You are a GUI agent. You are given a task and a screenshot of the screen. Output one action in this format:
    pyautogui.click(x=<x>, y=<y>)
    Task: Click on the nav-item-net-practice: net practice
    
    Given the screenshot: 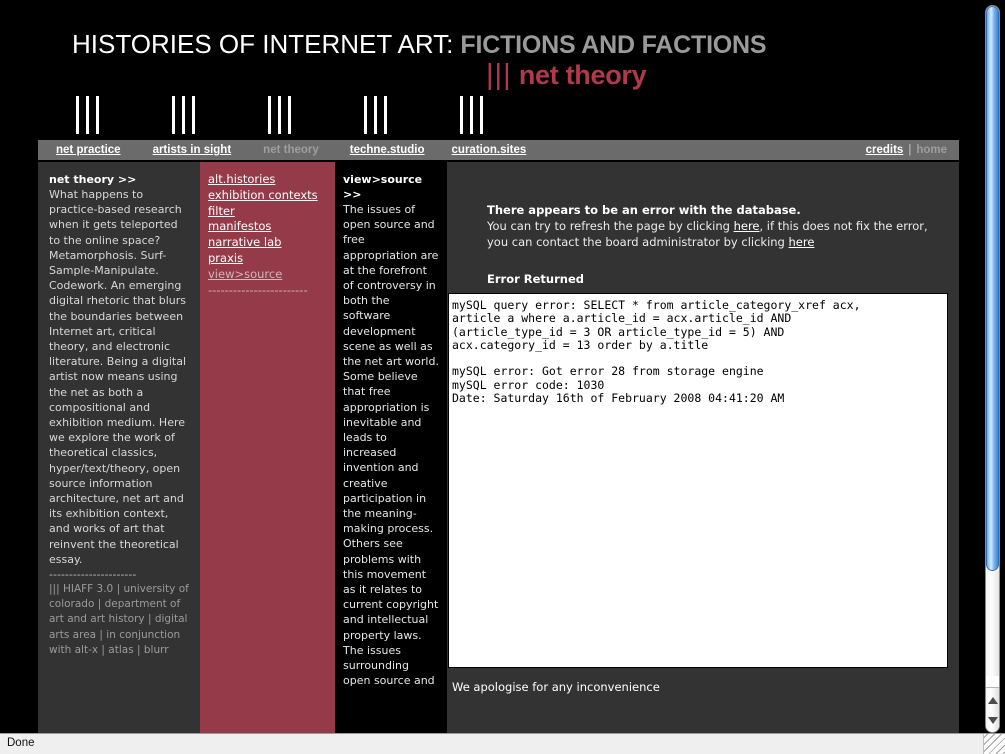 What is the action you would take?
    pyautogui.click(x=88, y=150)
    